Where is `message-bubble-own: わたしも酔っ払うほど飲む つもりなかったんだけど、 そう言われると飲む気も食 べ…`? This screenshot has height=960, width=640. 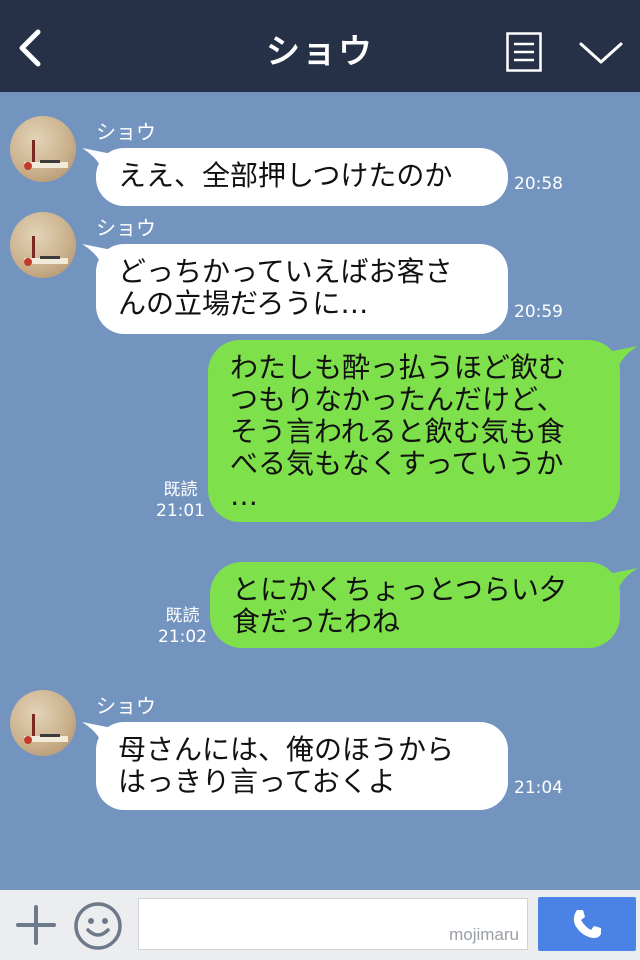
message-bubble-own: わたしも酔っ払うほど飲む つもりなかったんだけど、 そう言われると飲む気も食 べ… is located at coordinates (414, 431).